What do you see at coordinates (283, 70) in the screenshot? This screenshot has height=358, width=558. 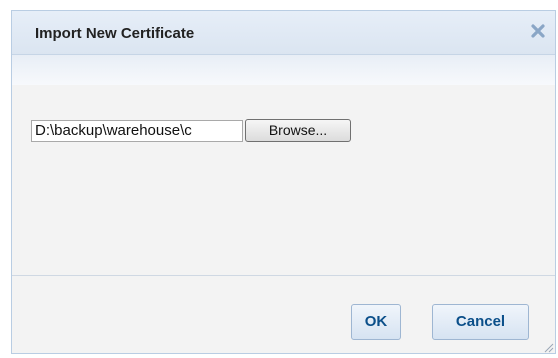 I see `dialog-subheader` at bounding box center [283, 70].